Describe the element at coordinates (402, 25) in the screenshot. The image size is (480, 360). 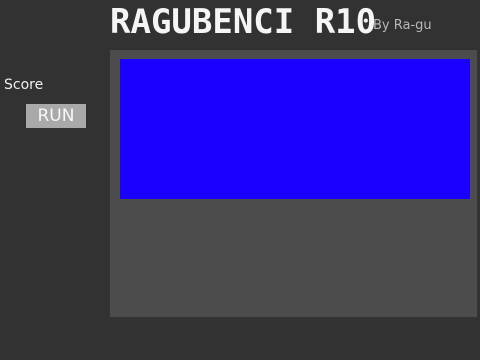
I see `author-byline: By Ra-gu` at that location.